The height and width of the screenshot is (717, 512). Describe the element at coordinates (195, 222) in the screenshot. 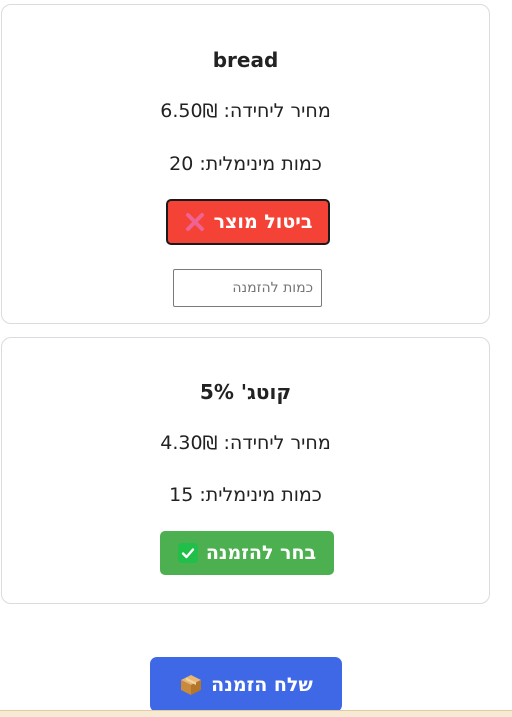

I see `x-icon` at that location.